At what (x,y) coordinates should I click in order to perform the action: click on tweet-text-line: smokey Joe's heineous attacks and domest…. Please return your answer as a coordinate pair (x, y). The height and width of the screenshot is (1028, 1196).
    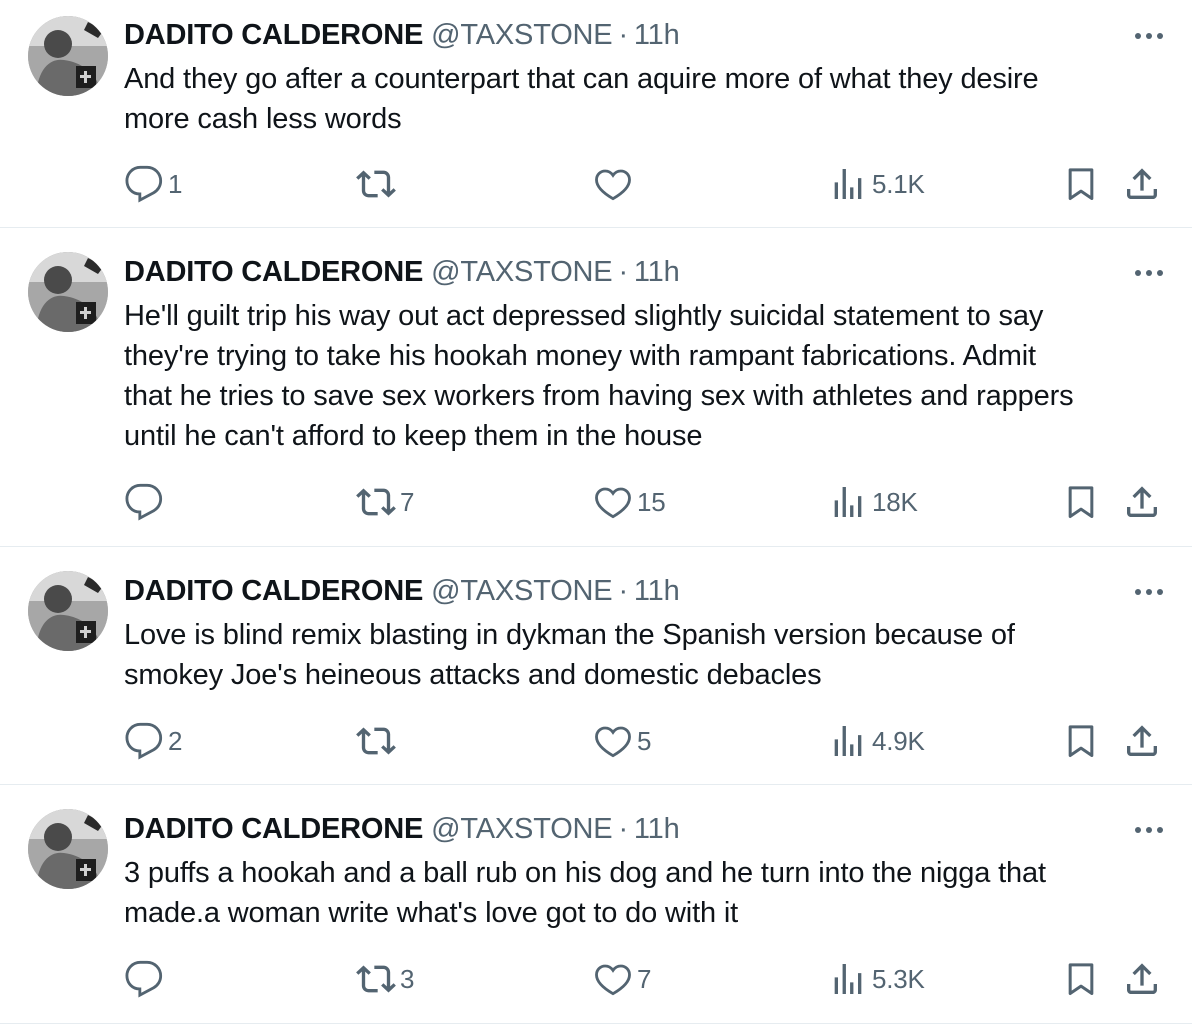
    Looking at the image, I should click on (473, 675).